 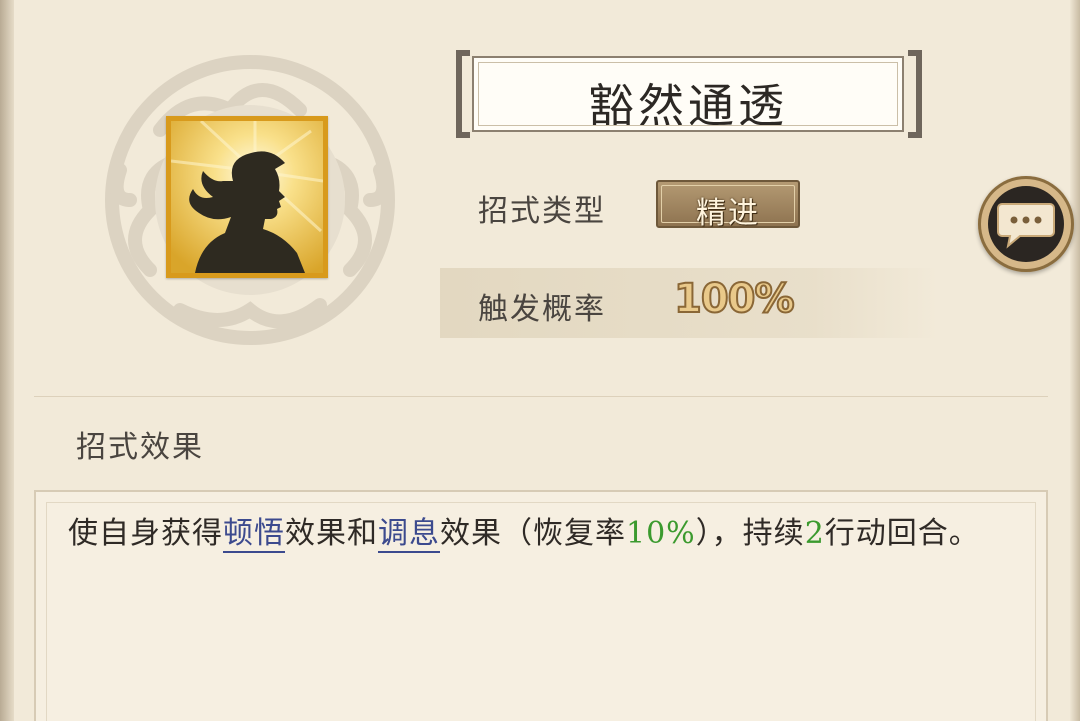 I want to click on page-left-border, so click(x=7, y=360).